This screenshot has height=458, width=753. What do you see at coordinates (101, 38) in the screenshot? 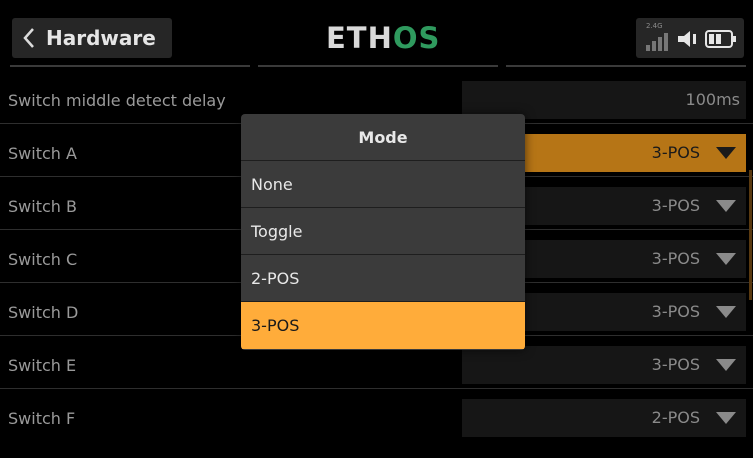
I see `page-title: Hardware` at bounding box center [101, 38].